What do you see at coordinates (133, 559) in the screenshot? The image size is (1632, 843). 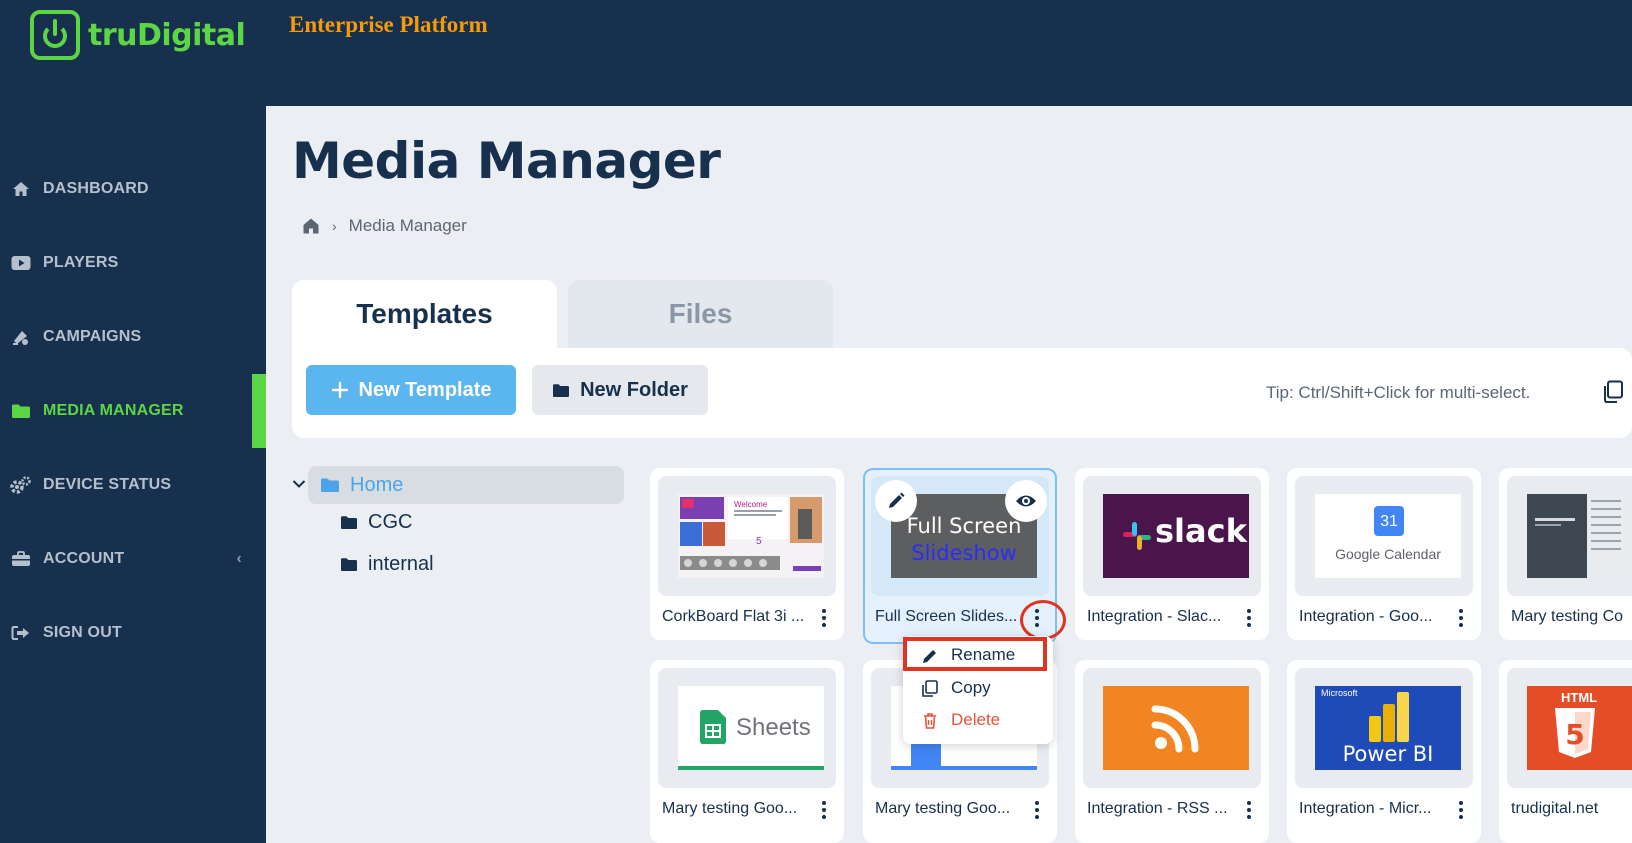 I see `sidebar-item-account: ACCOUNT ‹` at bounding box center [133, 559].